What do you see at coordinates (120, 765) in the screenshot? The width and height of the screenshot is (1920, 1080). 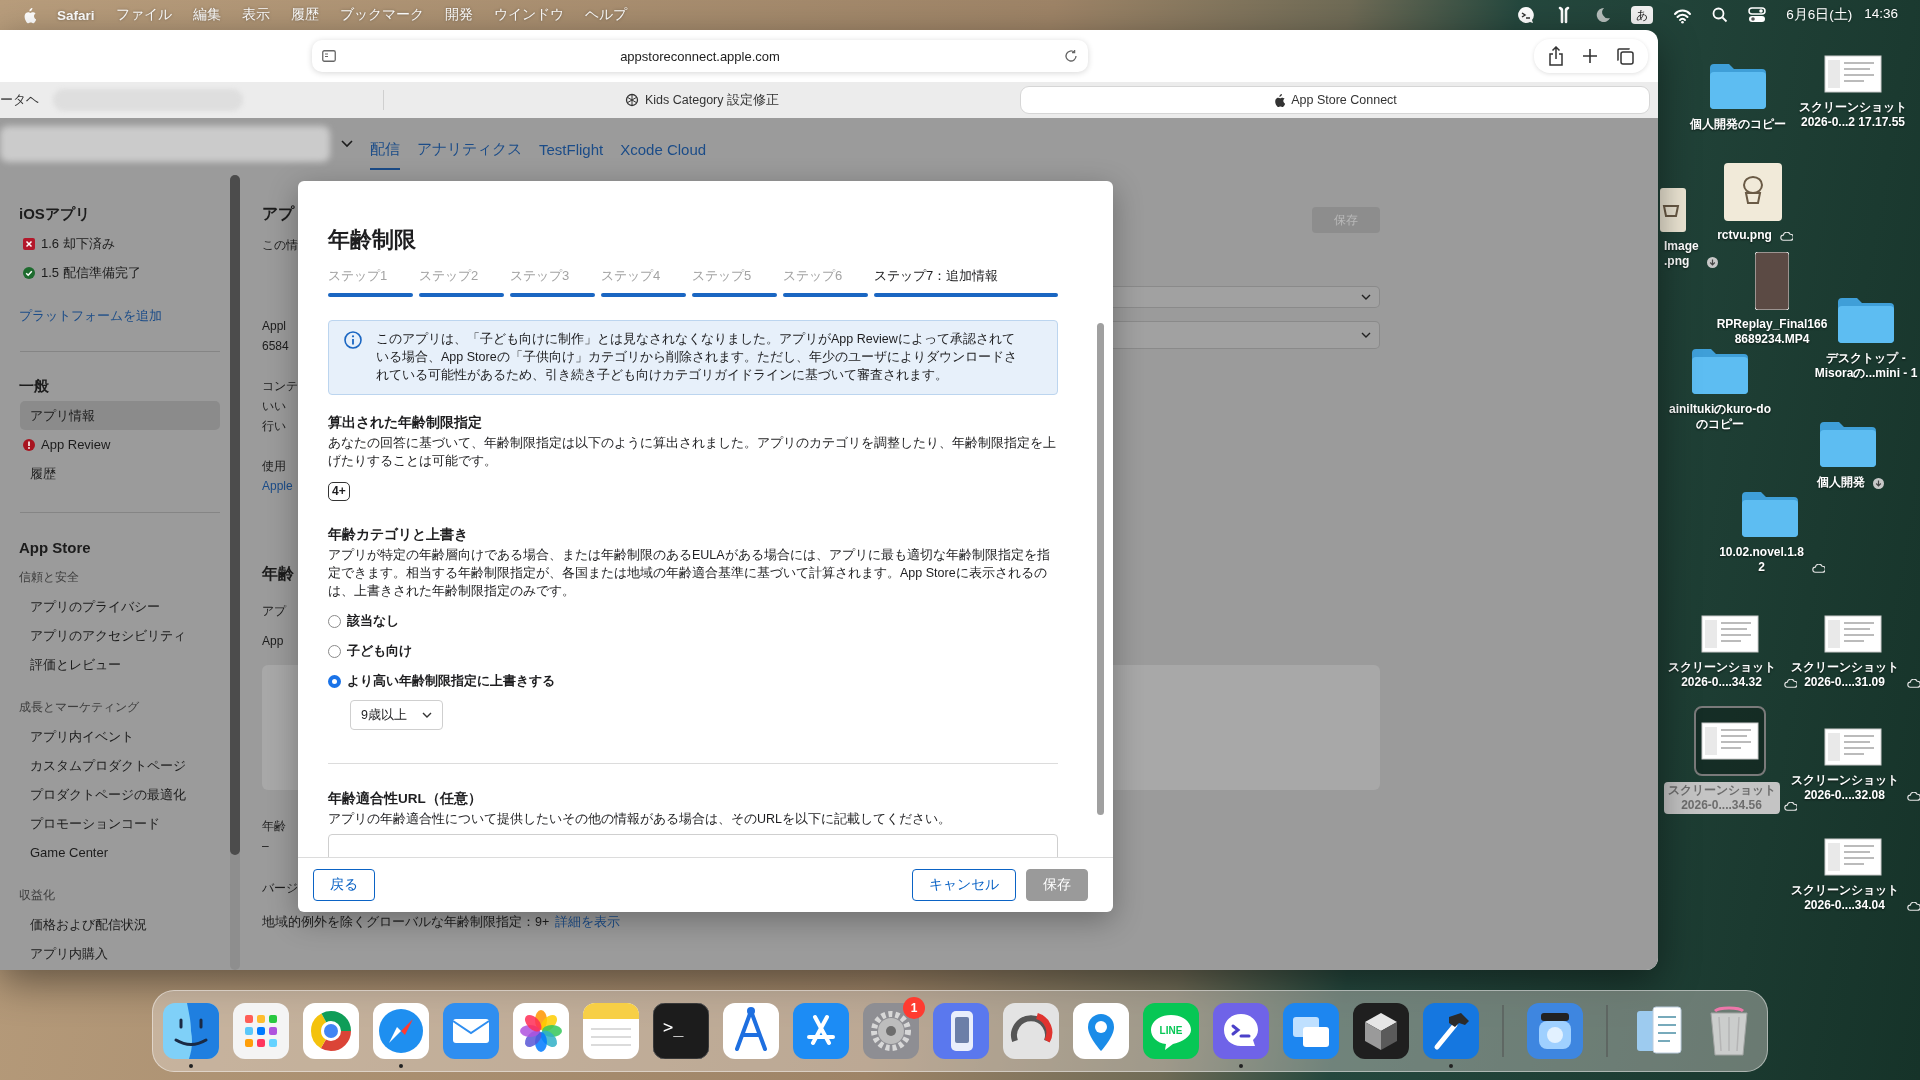 I see `sidebar-item: カスタムプロダクトページ` at bounding box center [120, 765].